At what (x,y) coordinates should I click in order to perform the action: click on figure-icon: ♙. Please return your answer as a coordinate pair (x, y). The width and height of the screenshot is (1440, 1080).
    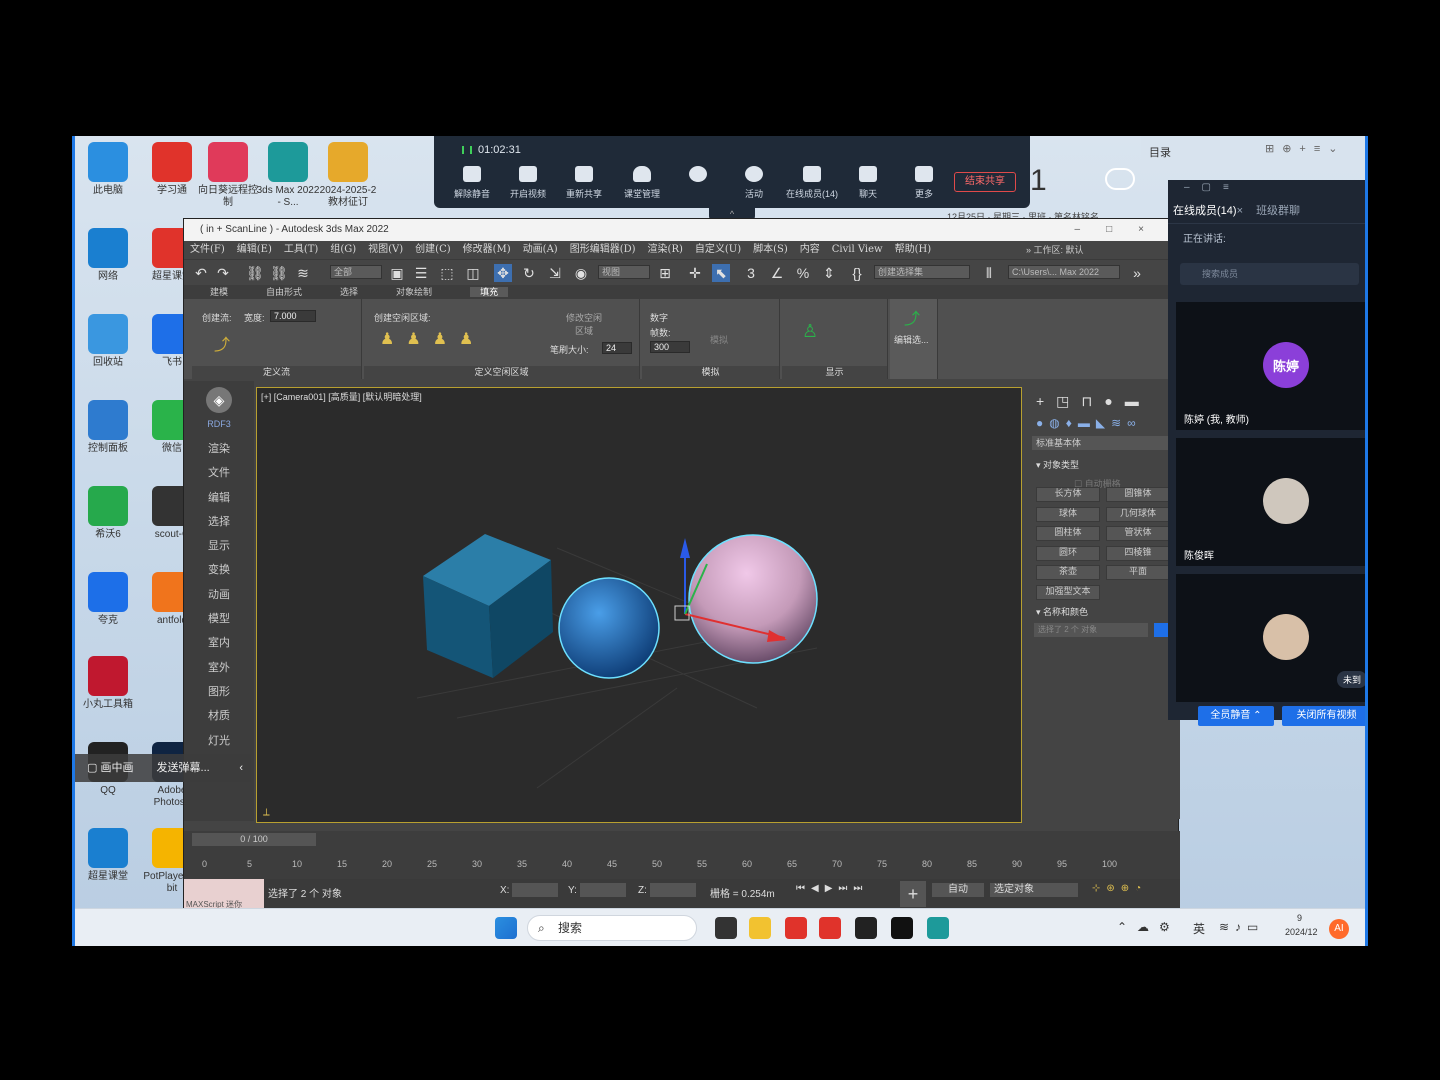
    Looking at the image, I should click on (810, 331).